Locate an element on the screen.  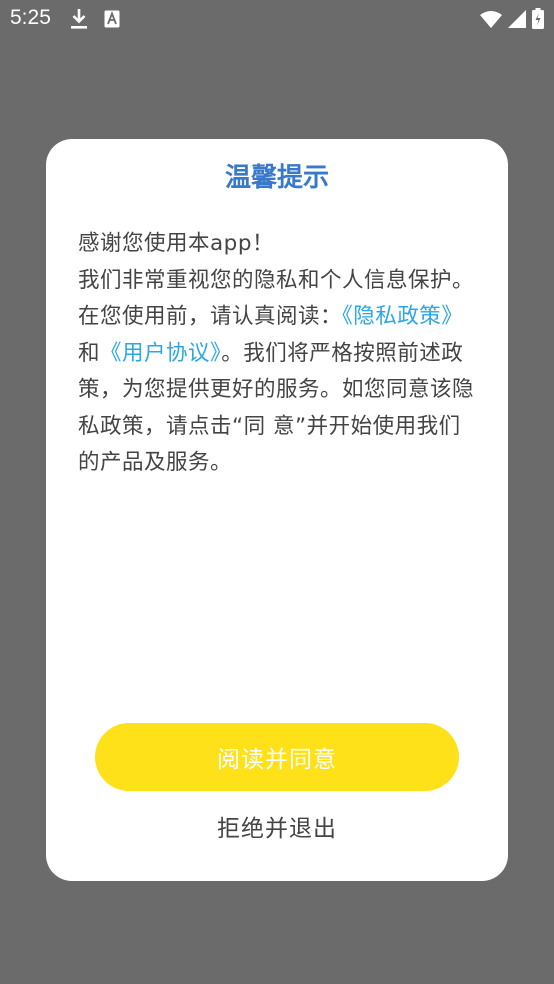
privacy-policy-link: 《隐私政策》 is located at coordinates (402, 316).